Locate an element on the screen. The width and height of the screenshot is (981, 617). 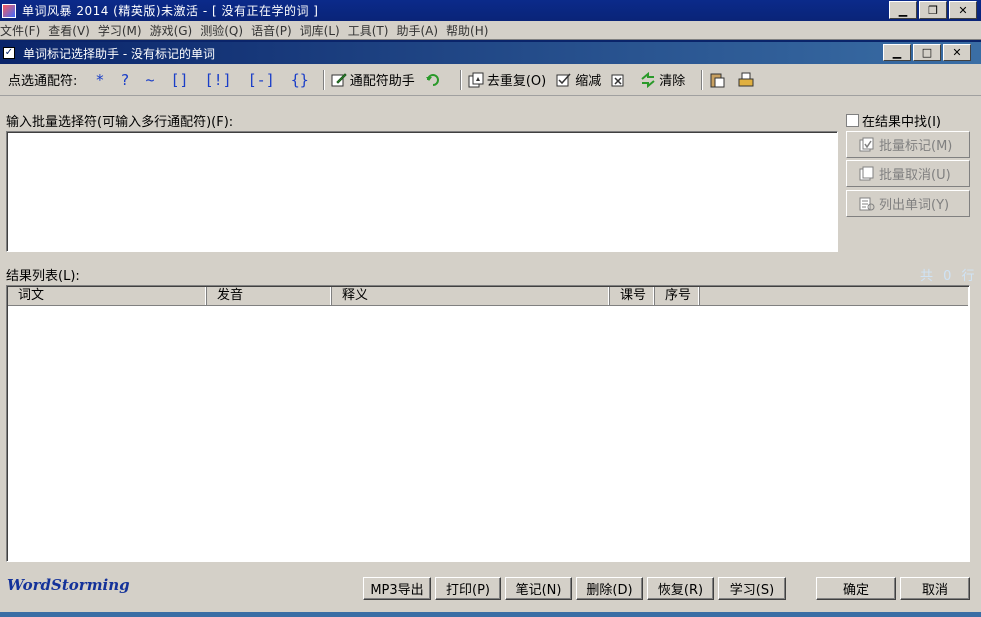
checkbox-icon: ✓ is located at coordinates (9, 53).